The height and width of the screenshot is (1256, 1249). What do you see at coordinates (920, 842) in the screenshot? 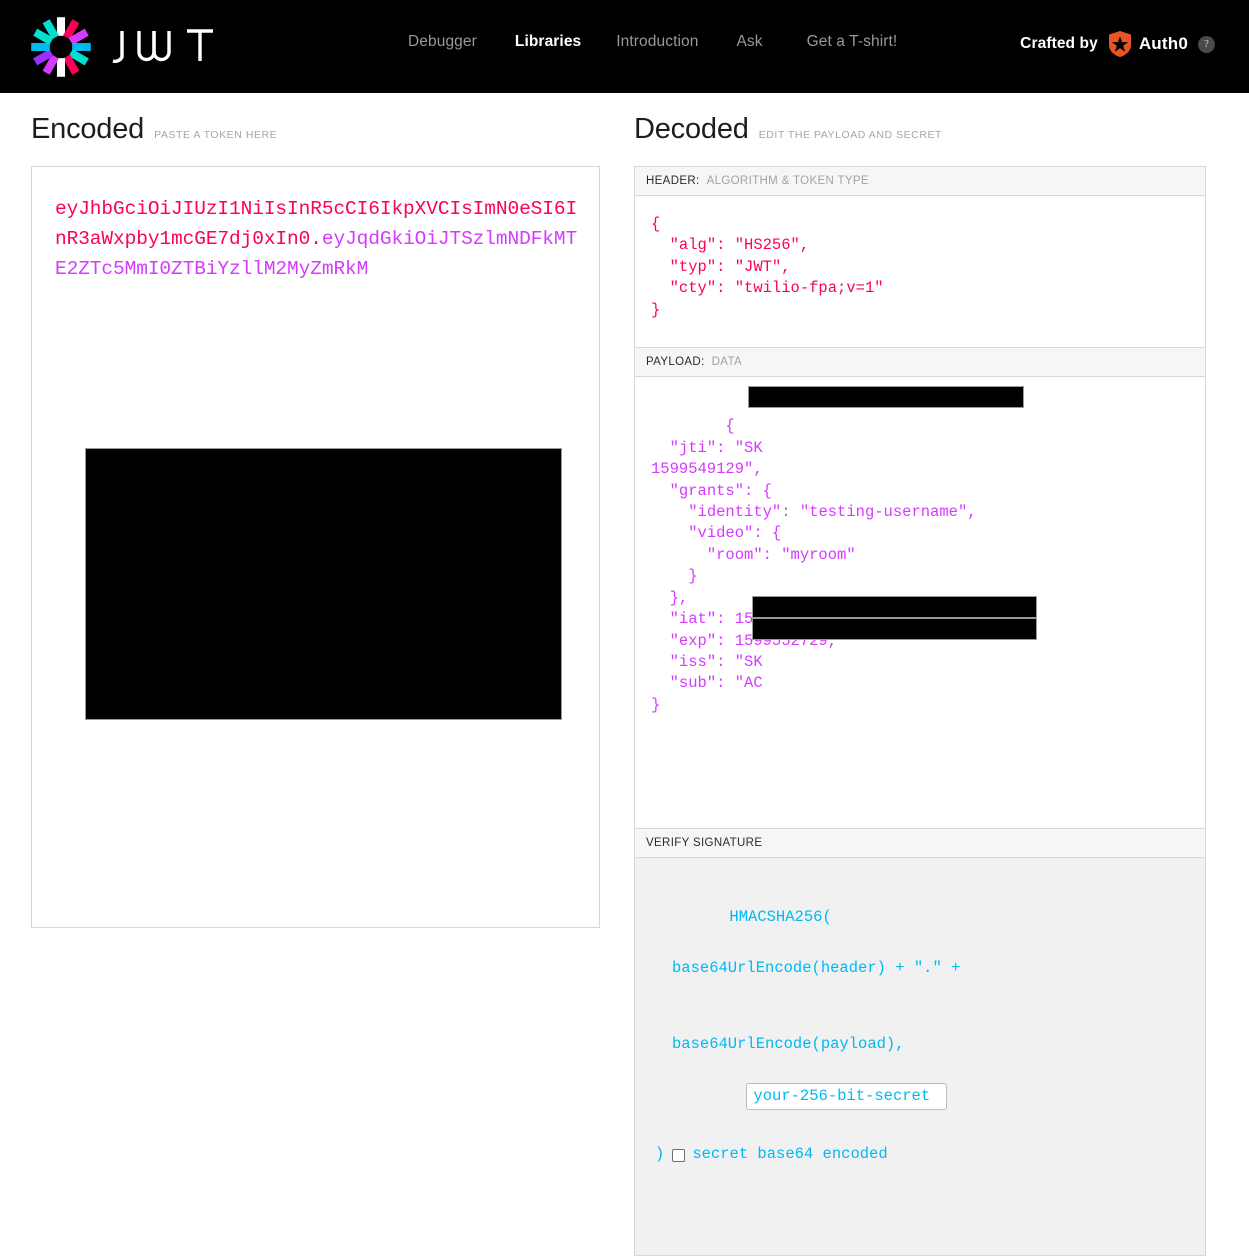
I see `signature-section-label: VERIFY SIGNATURE` at bounding box center [920, 842].